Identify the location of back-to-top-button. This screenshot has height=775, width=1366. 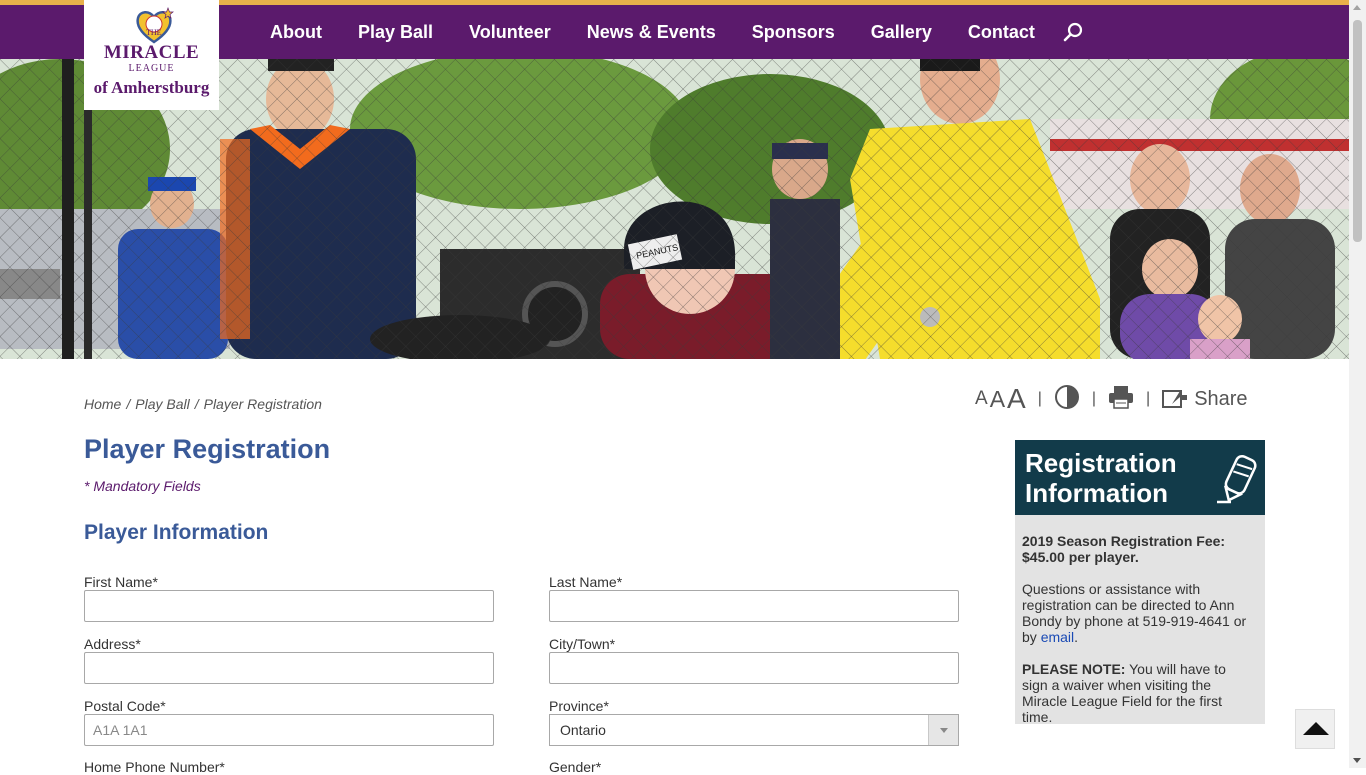
(1315, 729).